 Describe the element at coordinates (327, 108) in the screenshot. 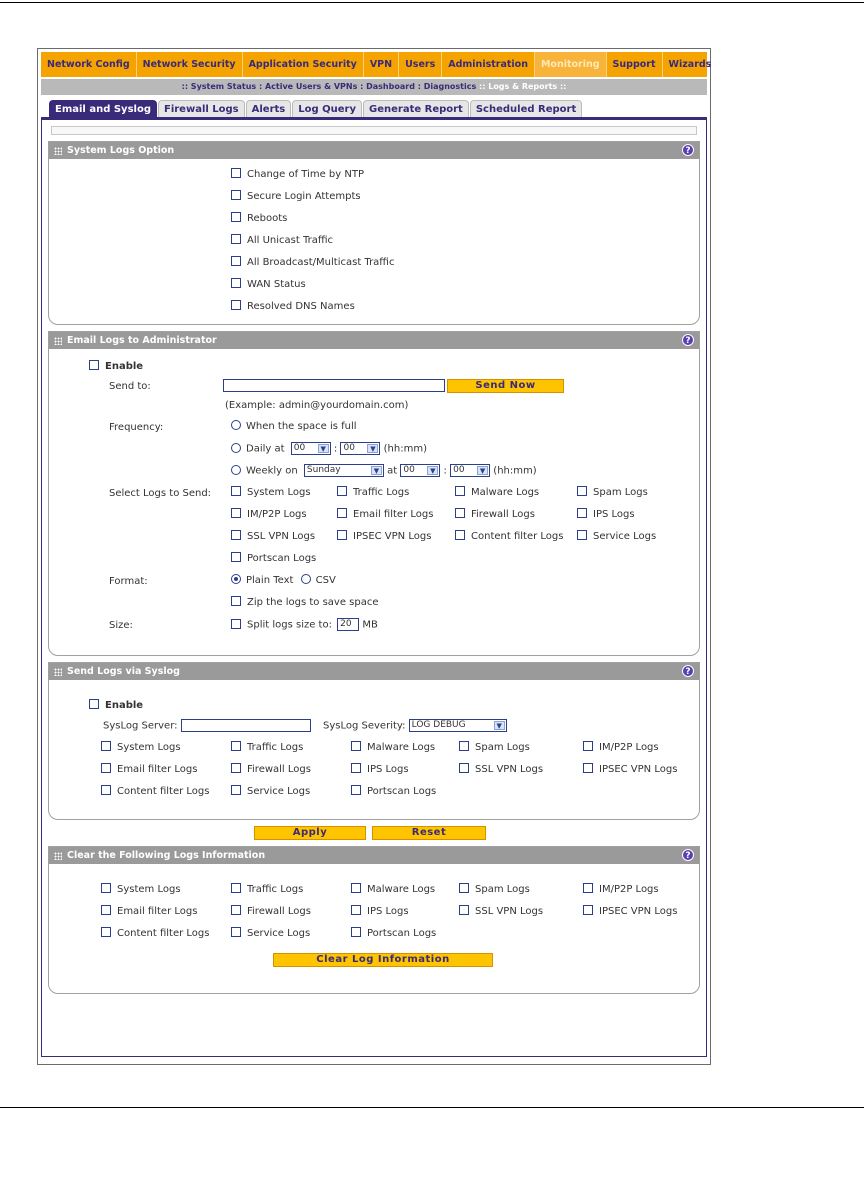

I see `tab-log-query: Log Query` at that location.